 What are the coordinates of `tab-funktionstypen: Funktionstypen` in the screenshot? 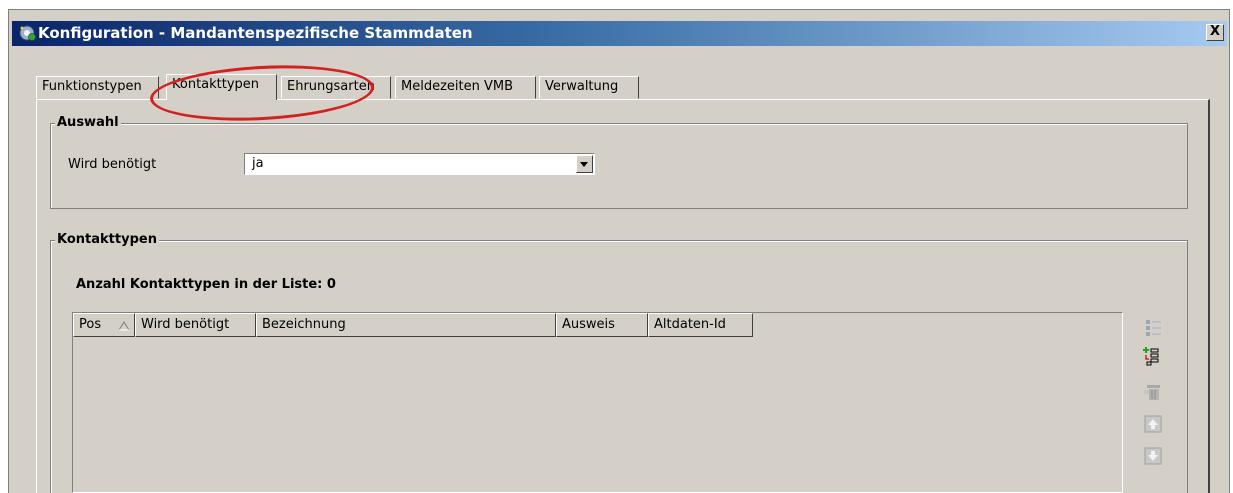 It's located at (97, 87).